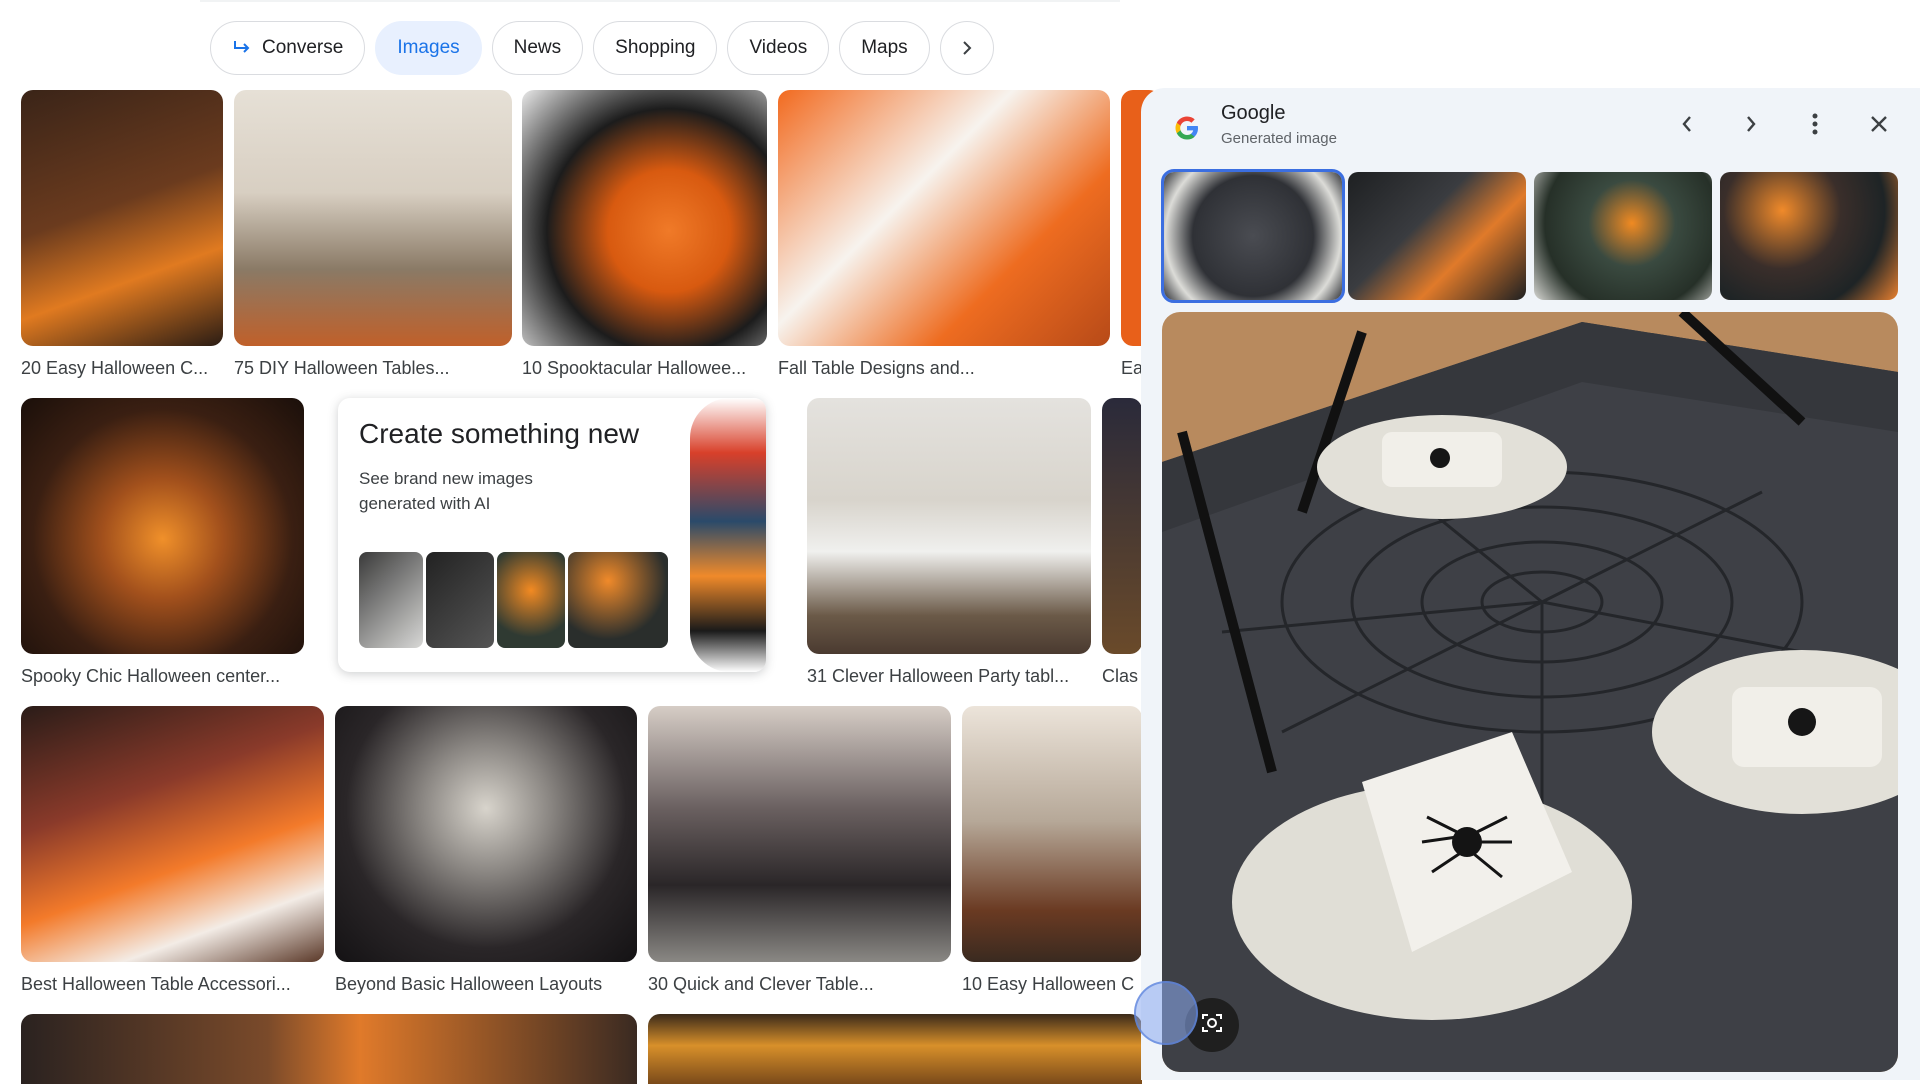 The height and width of the screenshot is (1084, 1920). I want to click on tab-images: Images, so click(428, 48).